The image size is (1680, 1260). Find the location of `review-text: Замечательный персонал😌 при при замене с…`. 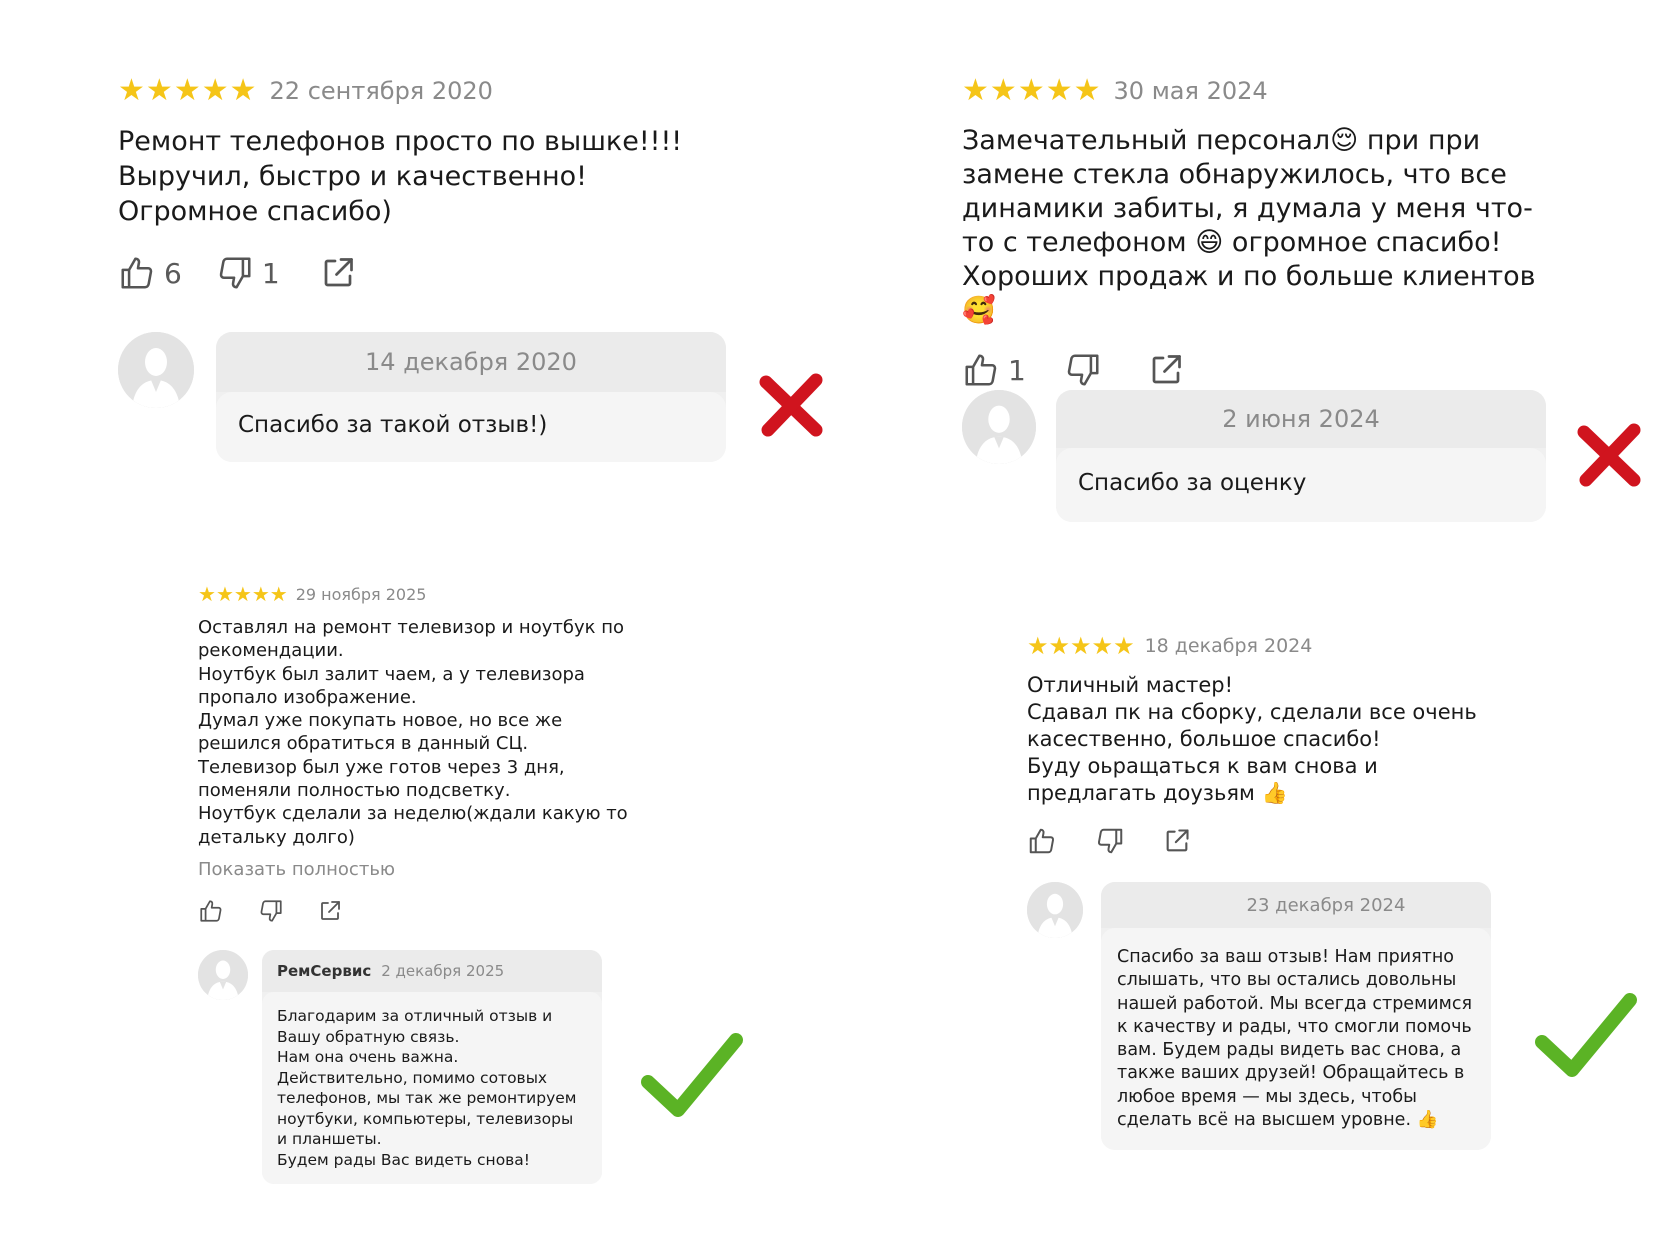

review-text: Замечательный персонал😌 при при замене с… is located at coordinates (1249, 225).